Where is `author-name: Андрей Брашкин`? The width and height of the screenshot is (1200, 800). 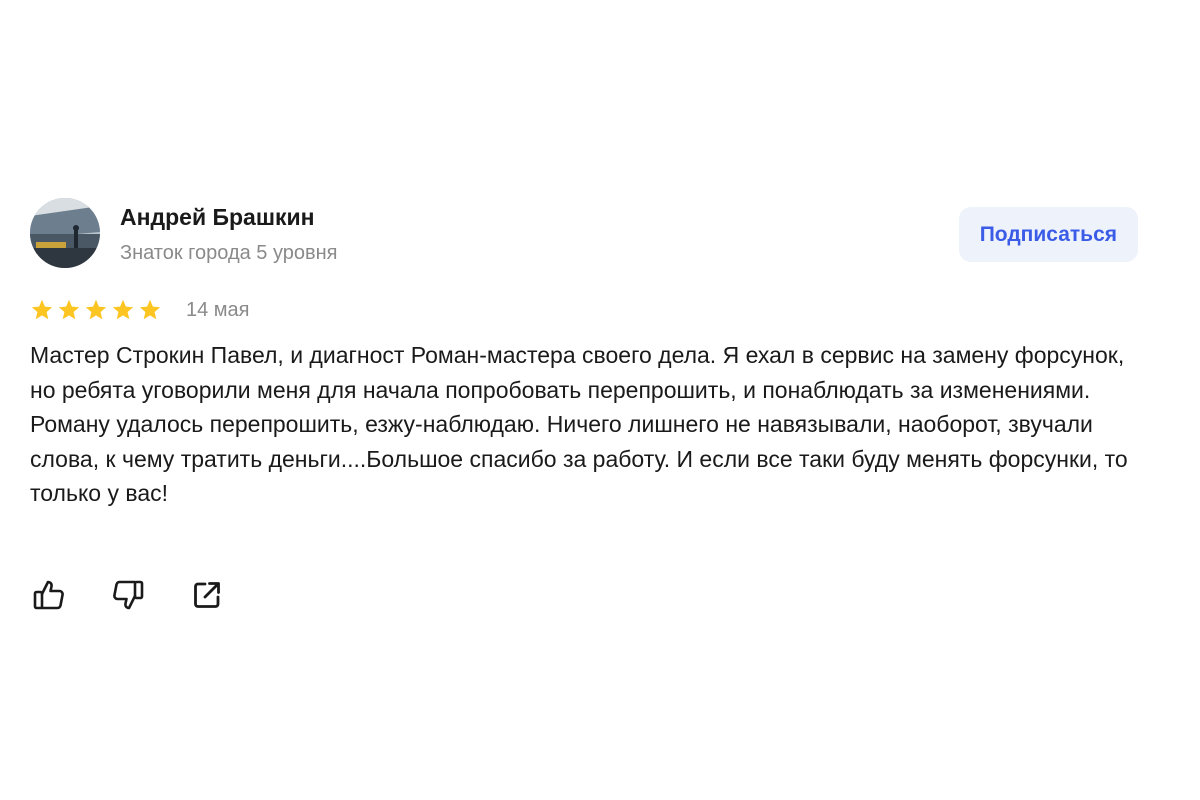
author-name: Андрей Брашкин is located at coordinates (217, 217).